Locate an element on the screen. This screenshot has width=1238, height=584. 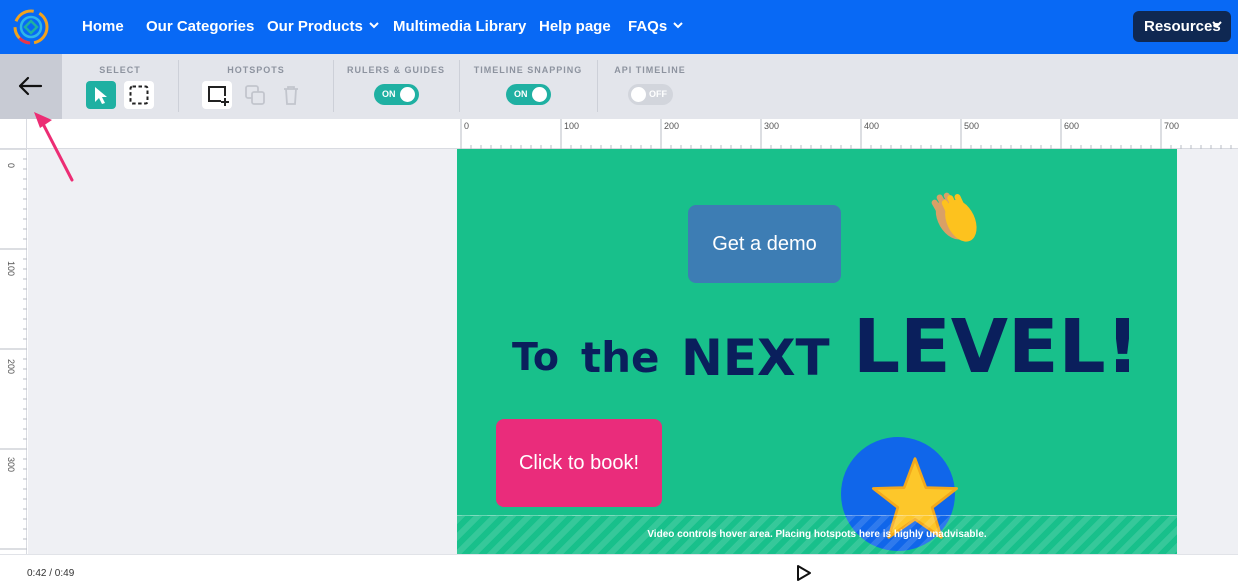
ruler-corner is located at coordinates (13, 134).